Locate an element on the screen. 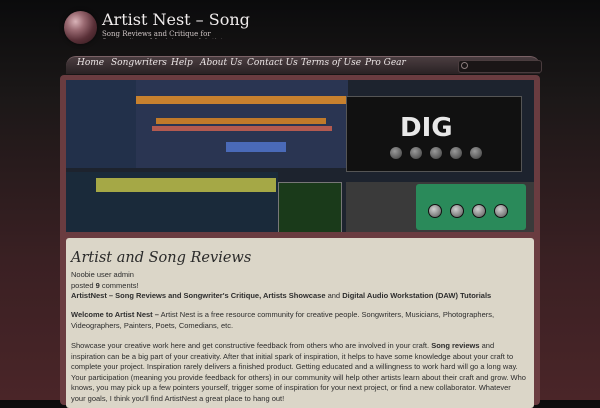 The width and height of the screenshot is (600, 408). nav-help: Help is located at coordinates (182, 63).